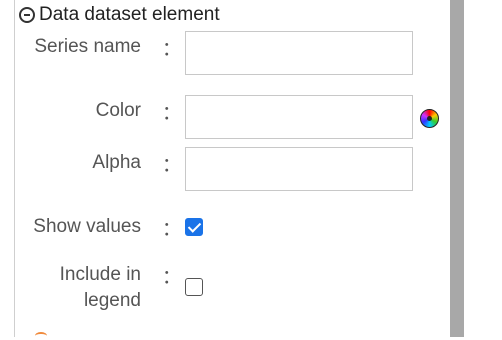 The width and height of the screenshot is (502, 340). I want to click on section-header: Data dataset element, so click(119, 15).